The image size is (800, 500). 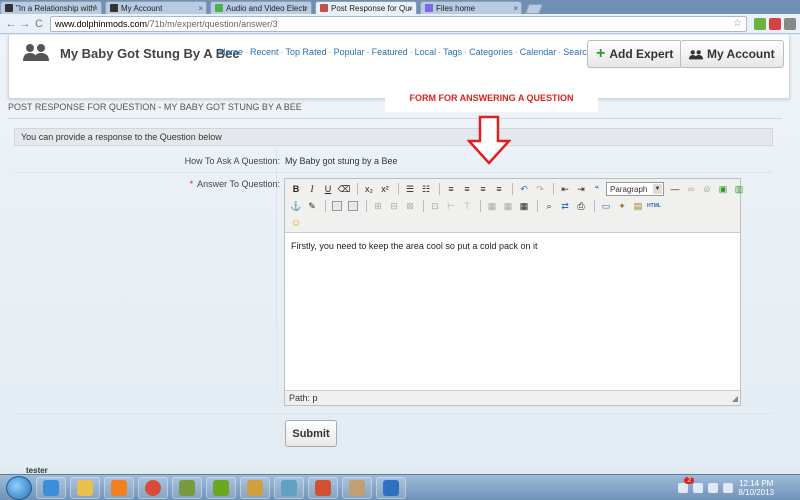 What do you see at coordinates (654, 206) in the screenshot?
I see `html-icon: HTML` at bounding box center [654, 206].